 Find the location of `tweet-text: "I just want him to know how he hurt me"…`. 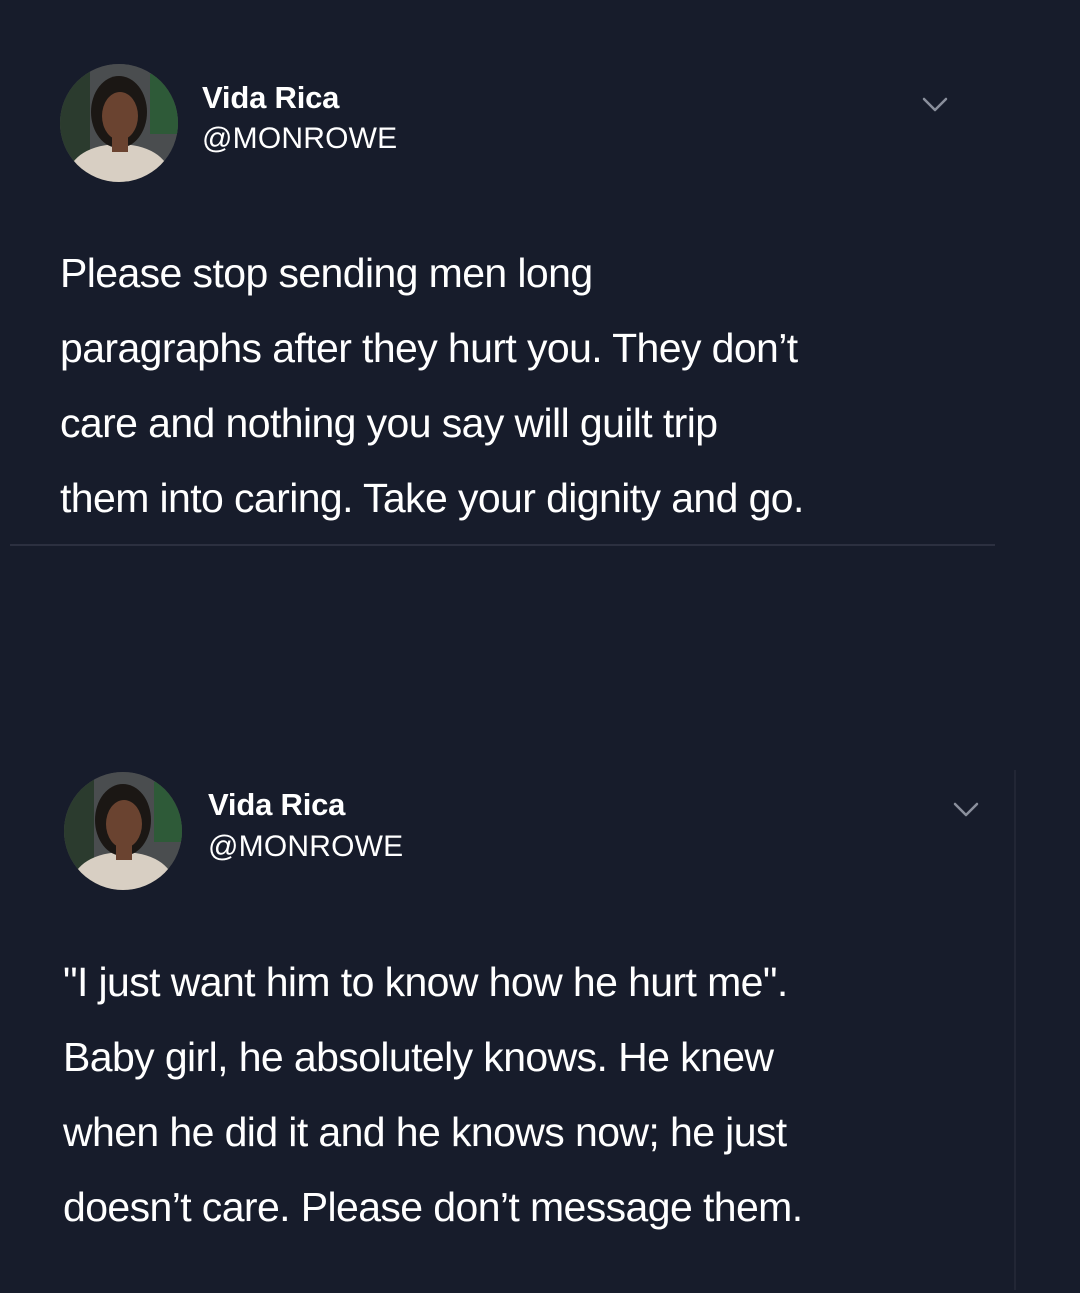

tweet-text: "I just want him to know how he hurt me"… is located at coordinates (433, 1094).